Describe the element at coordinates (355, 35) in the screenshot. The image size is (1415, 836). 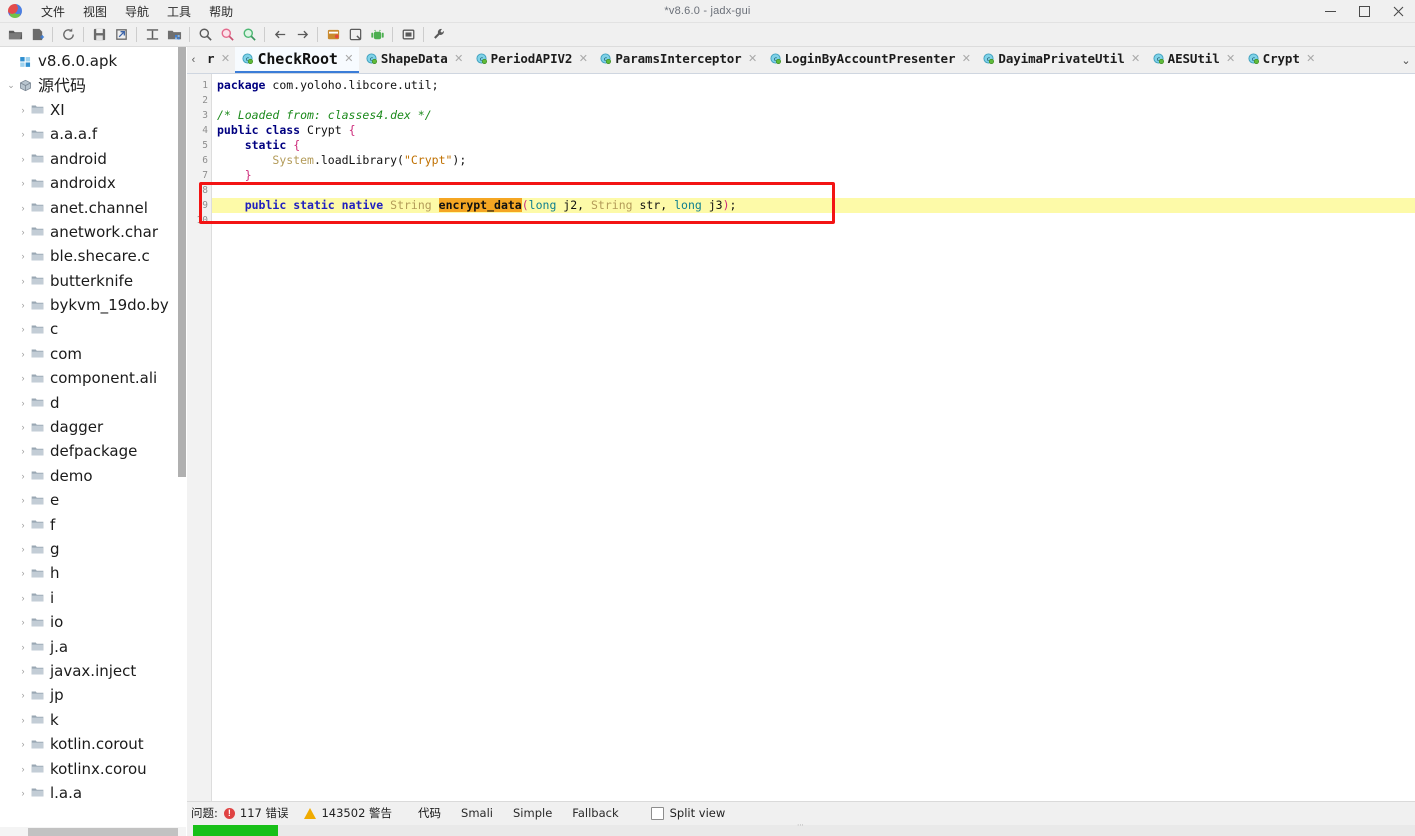
I see `quark-icon` at that location.